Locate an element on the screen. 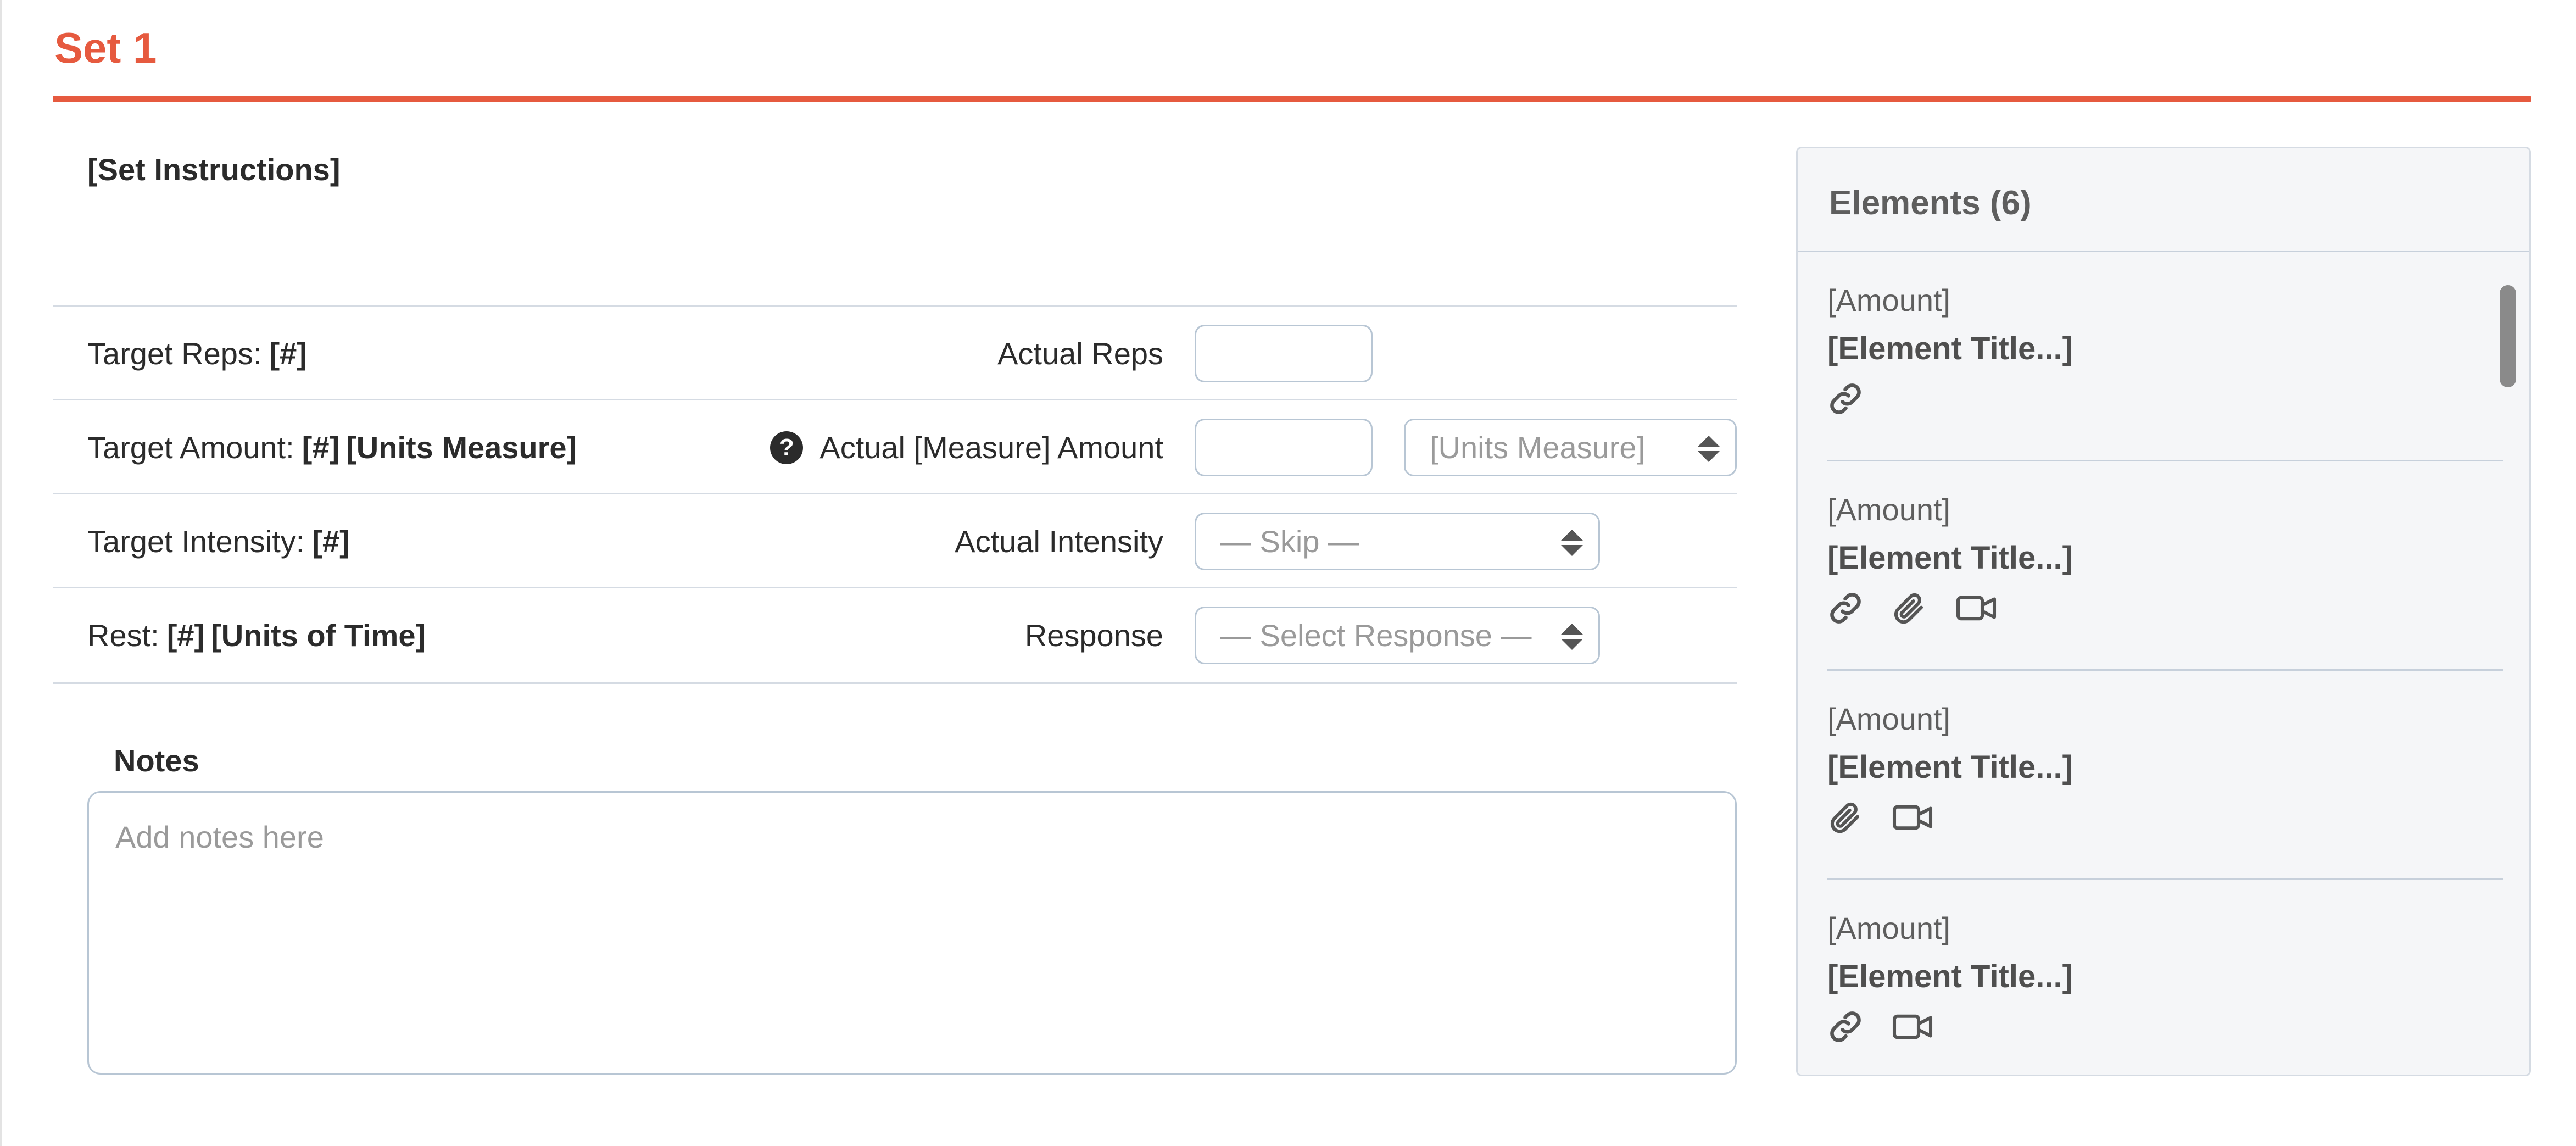 The width and height of the screenshot is (2576, 1146). target-reps: Target Reps: [#] is located at coordinates (197, 353).